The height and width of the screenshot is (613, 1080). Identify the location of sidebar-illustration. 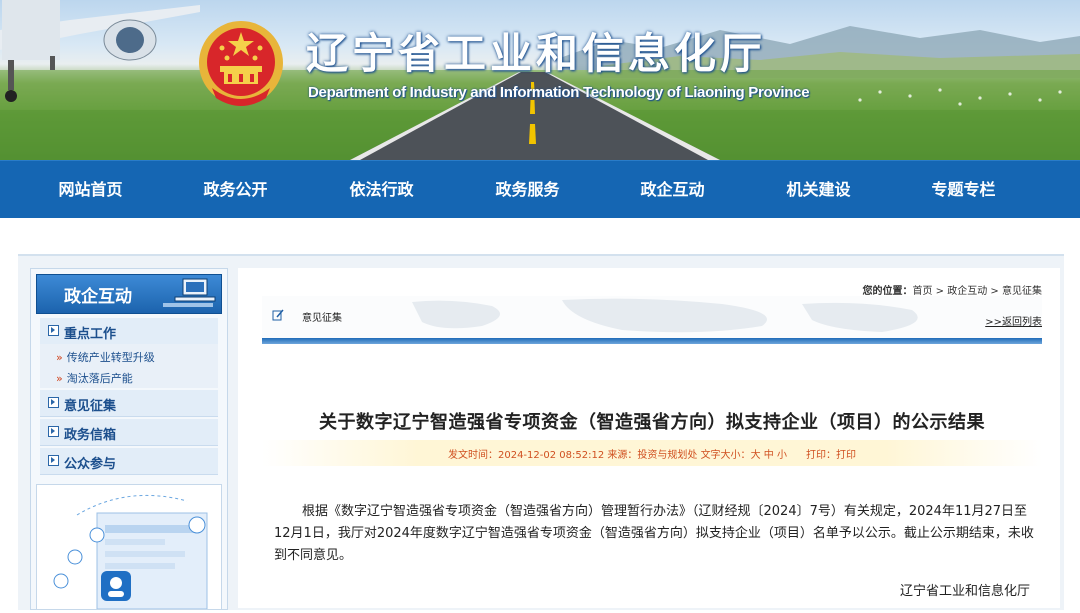
(129, 547).